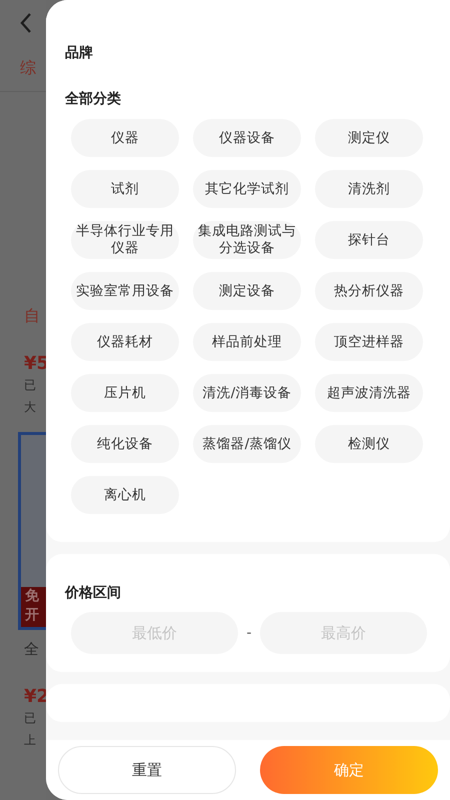  What do you see at coordinates (369, 291) in the screenshot?
I see `category-chip: 热分析仪器` at bounding box center [369, 291].